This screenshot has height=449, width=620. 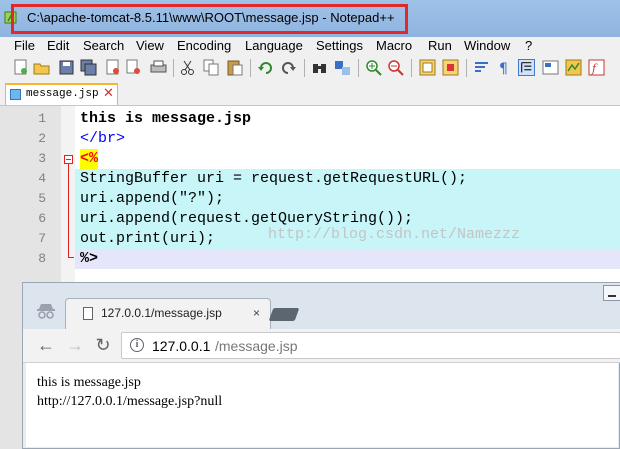 I want to click on print-icon, so click(x=158, y=67).